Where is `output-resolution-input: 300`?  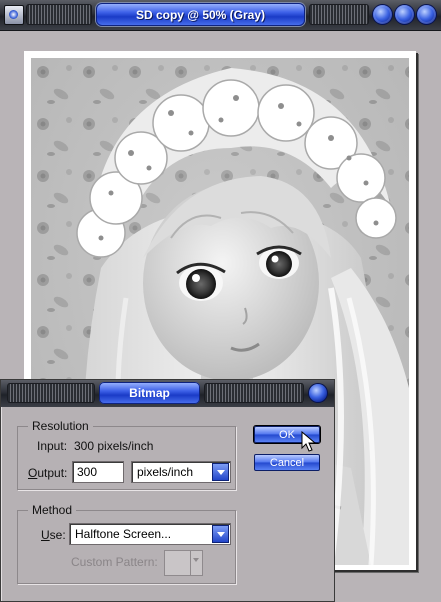
output-resolution-input: 300 is located at coordinates (98, 472).